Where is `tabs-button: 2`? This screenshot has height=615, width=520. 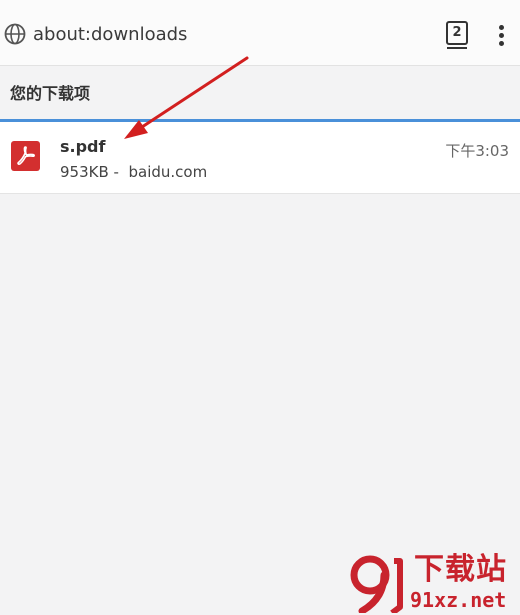 tabs-button: 2 is located at coordinates (457, 35).